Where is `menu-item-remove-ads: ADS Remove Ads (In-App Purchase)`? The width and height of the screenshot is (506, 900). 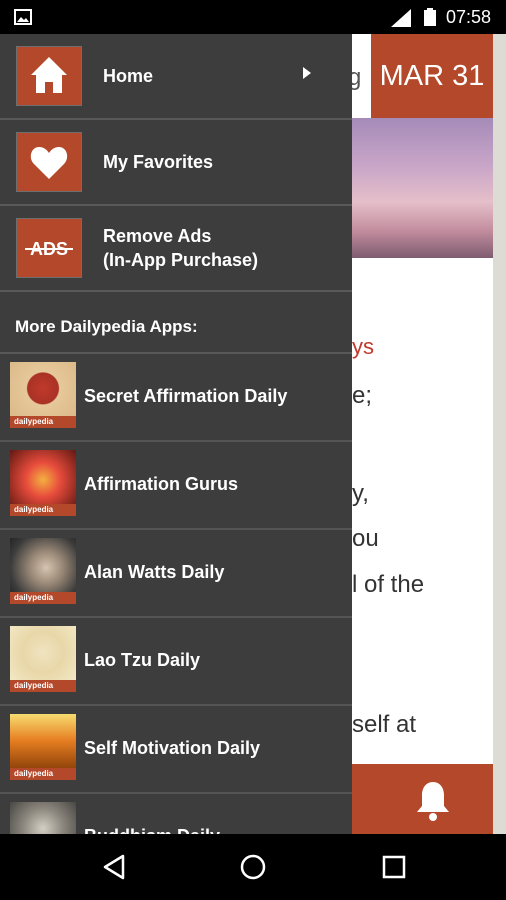
menu-item-remove-ads: ADS Remove Ads (In-App Purchase) is located at coordinates (176, 249).